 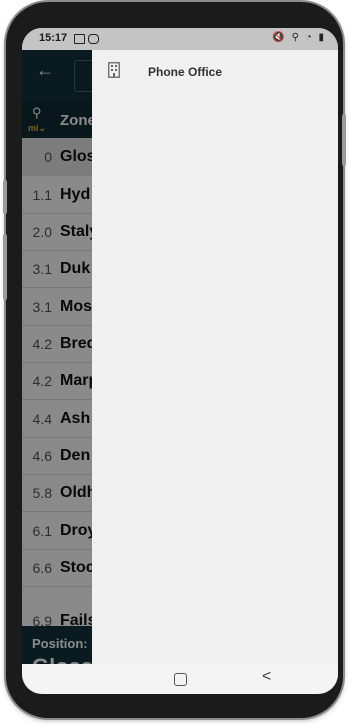 I want to click on drawer-item-phone-office: Phone Office, so click(x=215, y=74).